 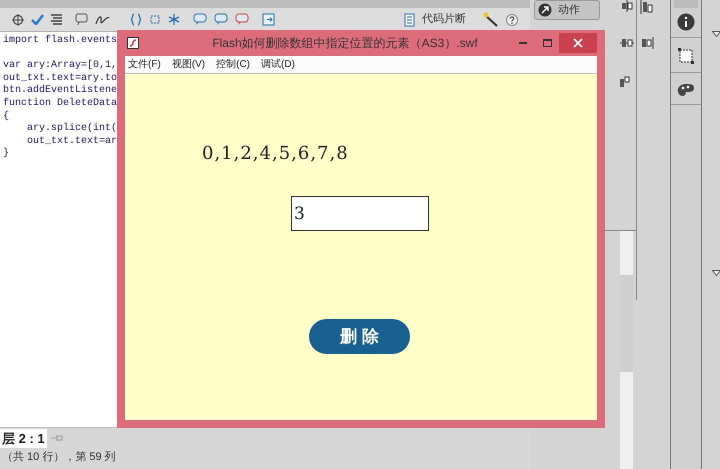 I want to click on checkmark-icon, so click(x=37, y=19).